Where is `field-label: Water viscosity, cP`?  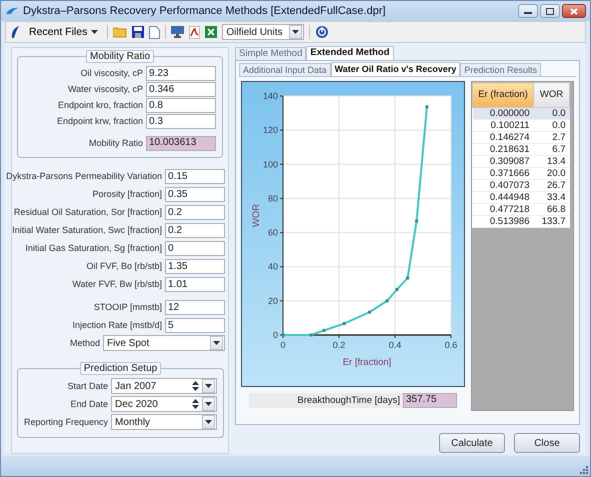
field-label: Water viscosity, cP is located at coordinates (105, 89).